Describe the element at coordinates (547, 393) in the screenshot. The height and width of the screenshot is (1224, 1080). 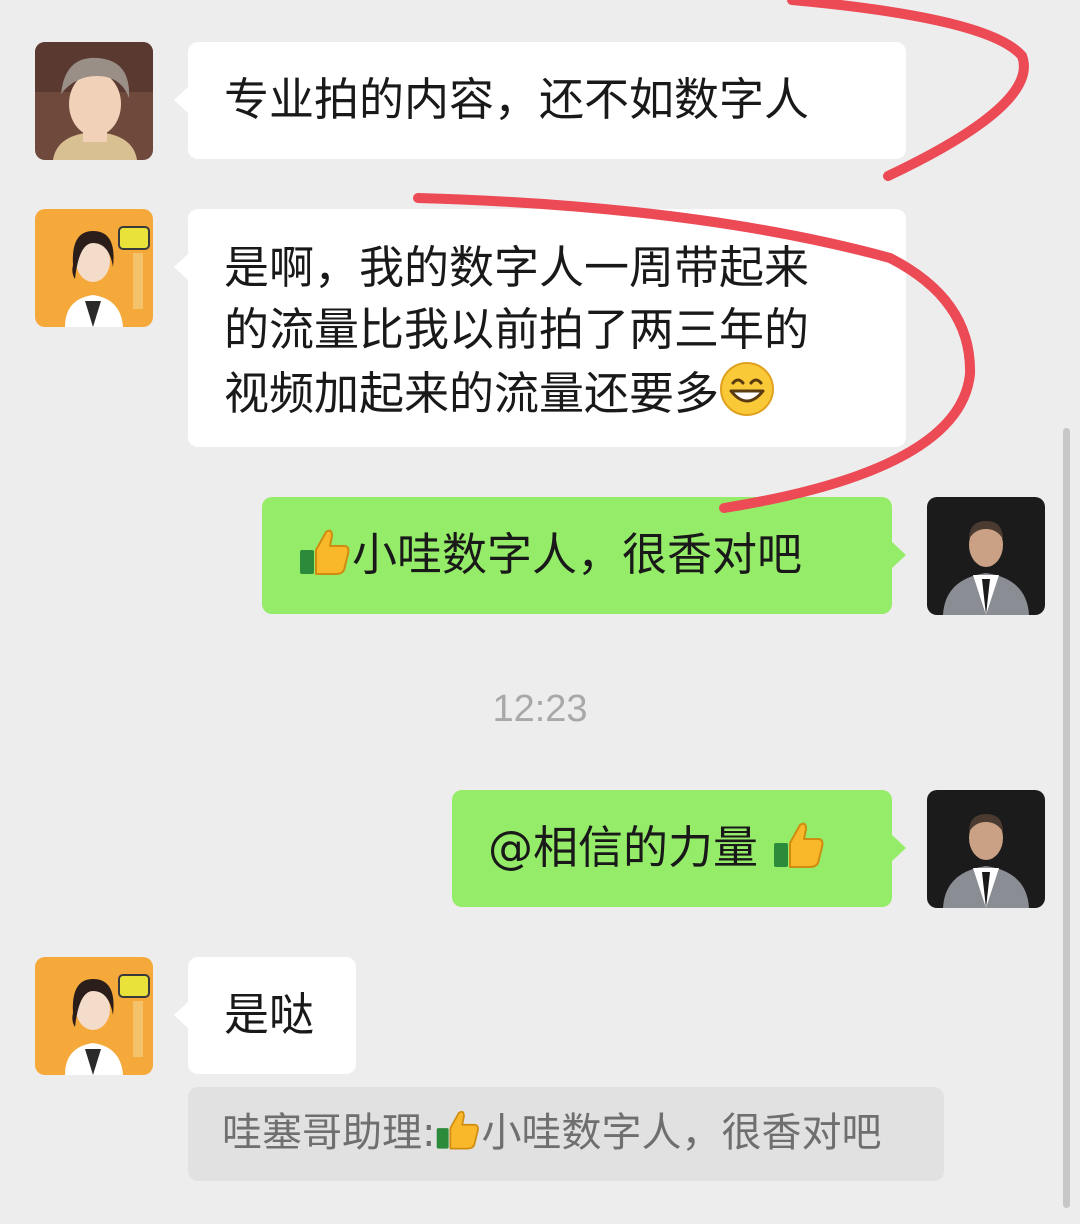
I see `message-text-line: 视频加起来的流量还要多` at that location.